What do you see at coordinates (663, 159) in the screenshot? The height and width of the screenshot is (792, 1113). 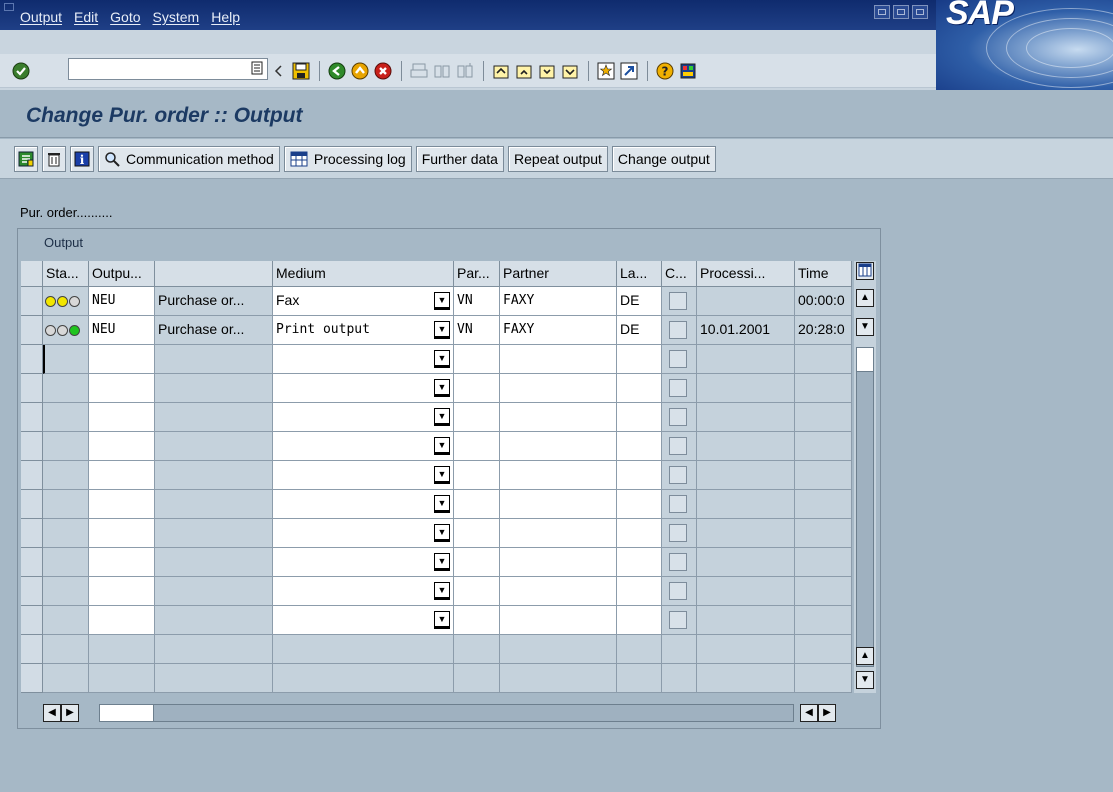 I see `change-output-button: Change output` at bounding box center [663, 159].